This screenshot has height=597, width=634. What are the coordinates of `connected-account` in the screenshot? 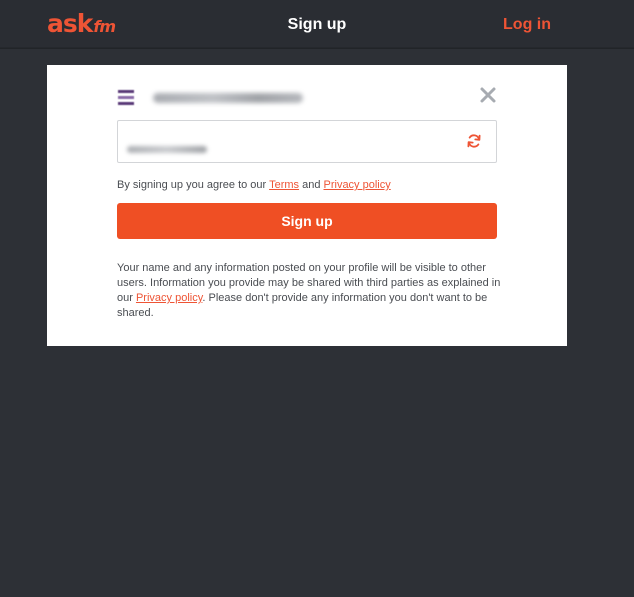 It's located at (210, 98).